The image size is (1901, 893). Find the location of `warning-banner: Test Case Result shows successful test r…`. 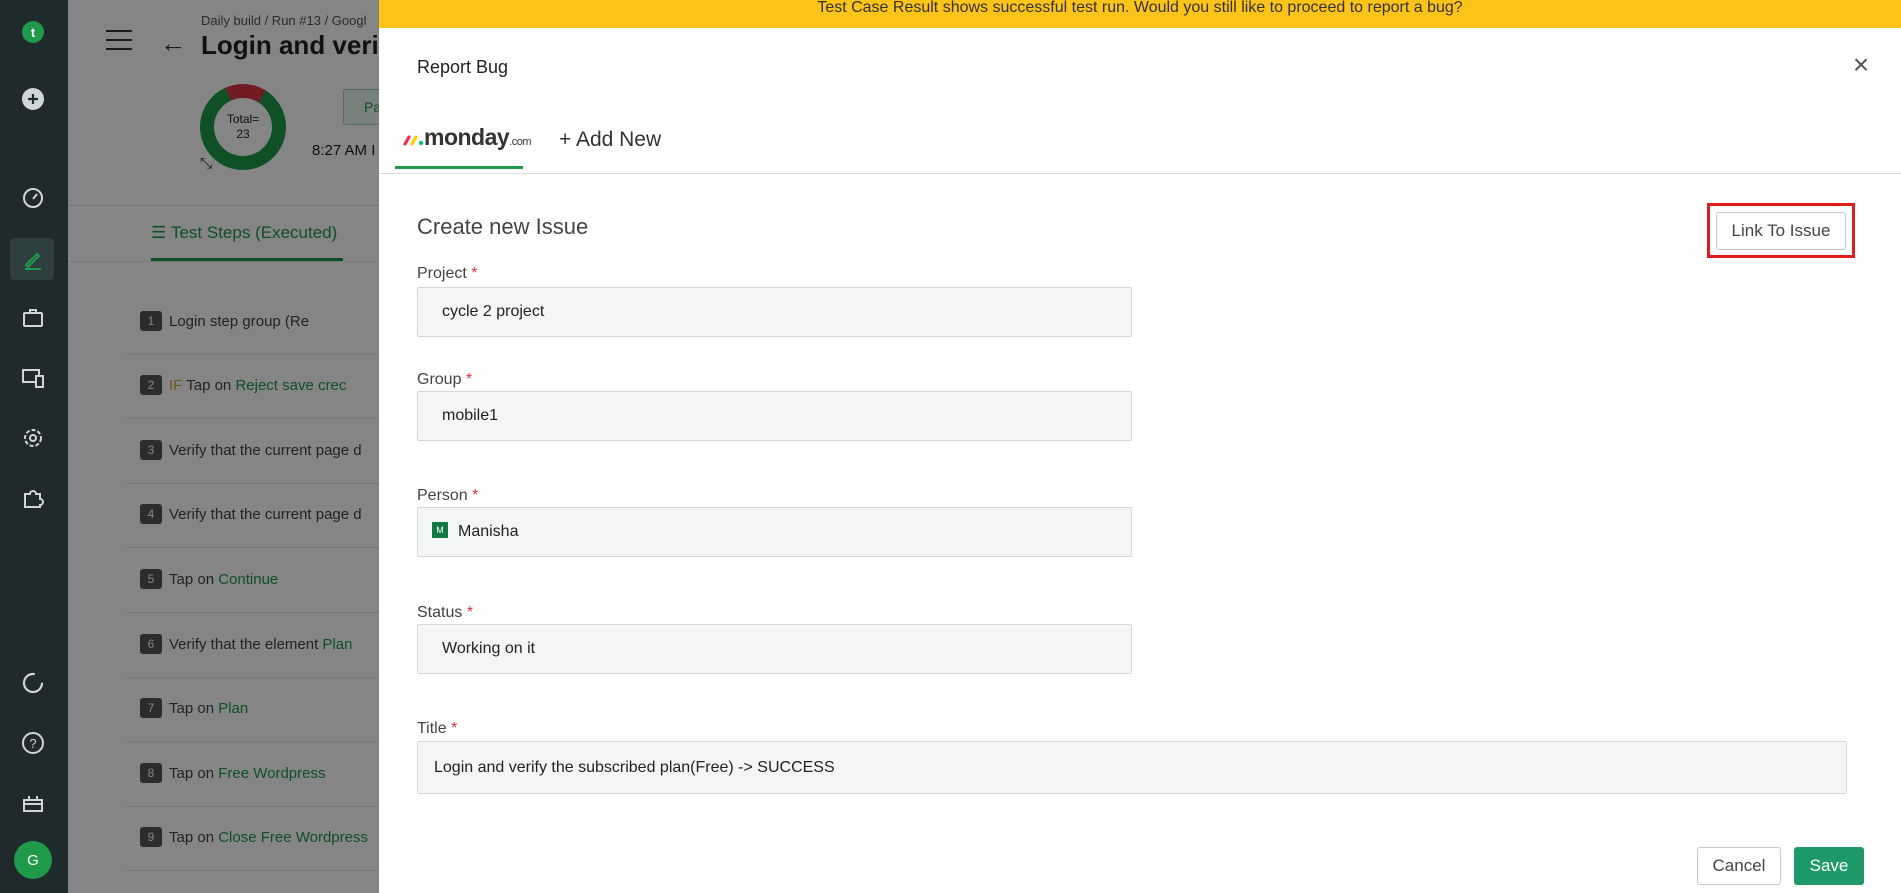

warning-banner: Test Case Result shows successful test r… is located at coordinates (1140, 14).